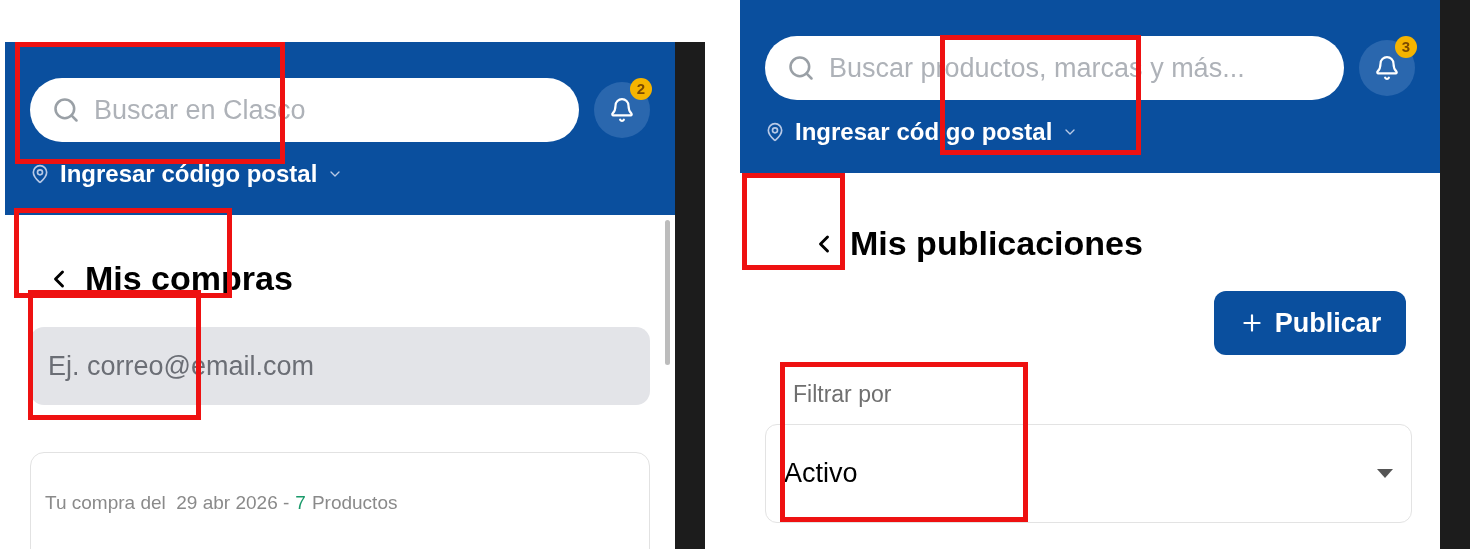 Image resolution: width=1470 pixels, height=549 pixels. Describe the element at coordinates (641, 89) in the screenshot. I see `notification-badge: 2` at that location.